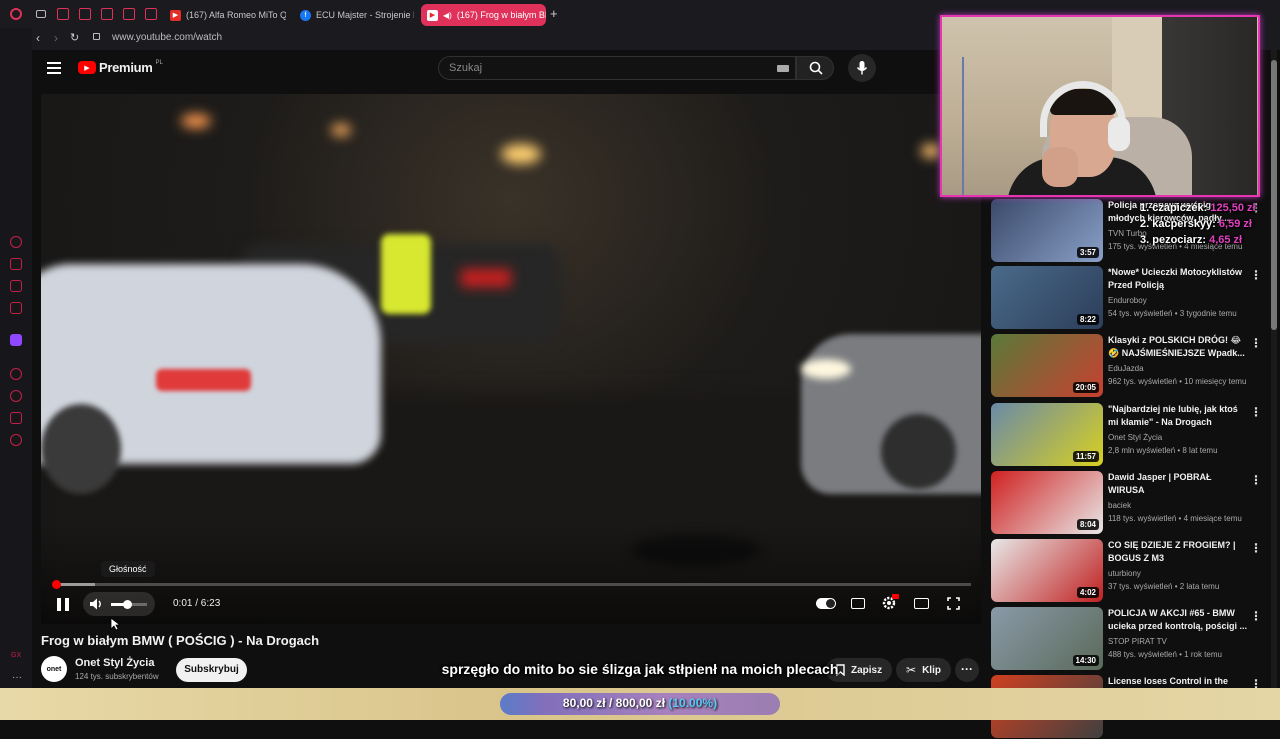 The width and height of the screenshot is (1280, 739). Describe the element at coordinates (63, 604) in the screenshot. I see `pause-button` at that location.